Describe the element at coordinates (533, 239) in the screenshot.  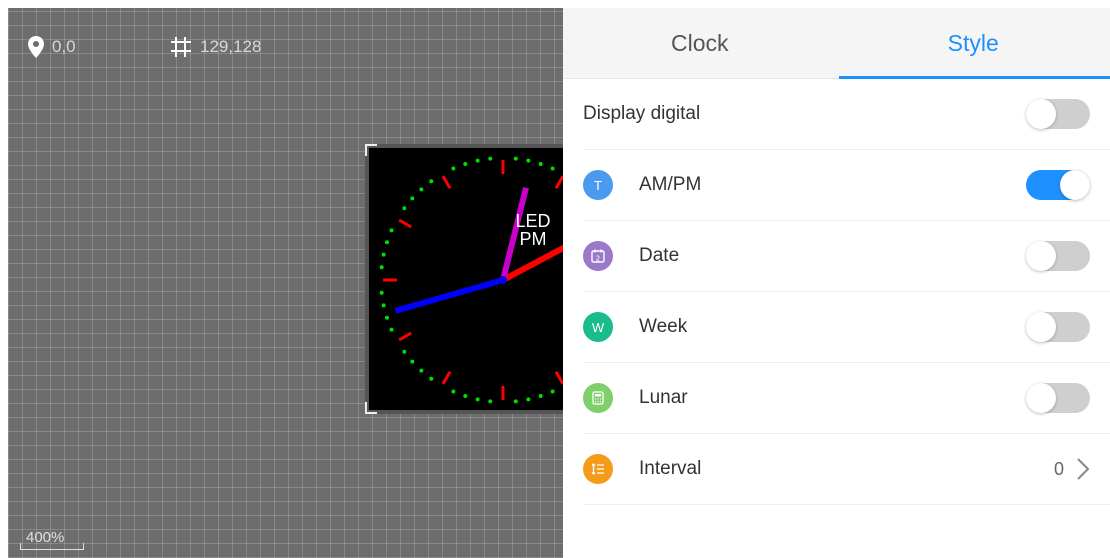
I see `clock-text-line2: PM` at that location.